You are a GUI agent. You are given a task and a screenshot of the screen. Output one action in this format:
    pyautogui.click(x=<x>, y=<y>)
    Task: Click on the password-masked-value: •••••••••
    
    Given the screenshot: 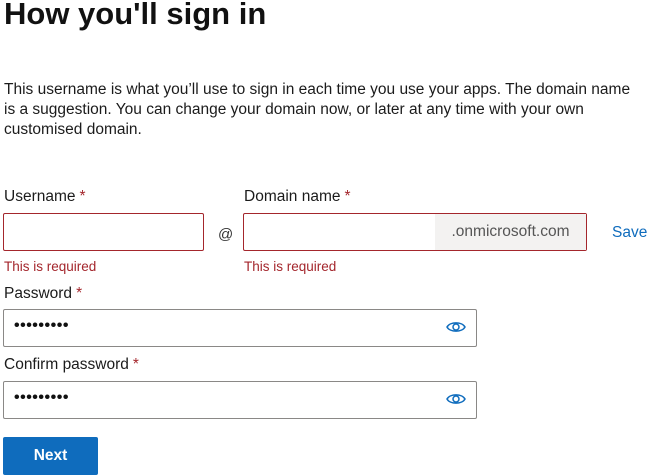 What is the action you would take?
    pyautogui.click(x=41, y=325)
    